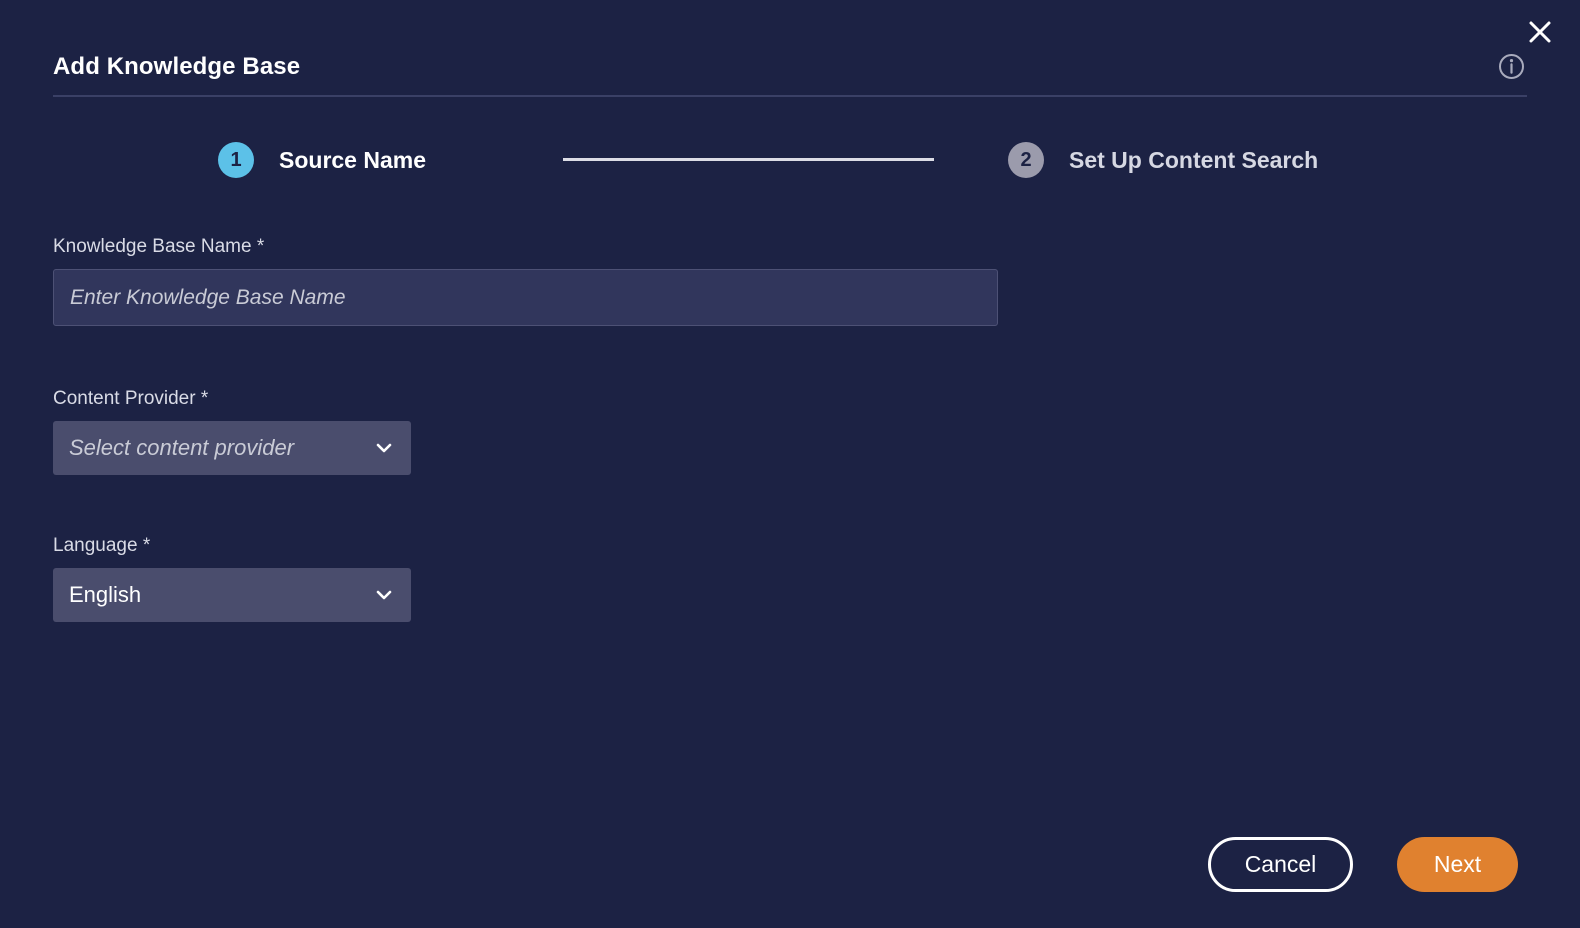 The image size is (1580, 928). Describe the element at coordinates (236, 160) in the screenshot. I see `step-1-number: 1` at that location.